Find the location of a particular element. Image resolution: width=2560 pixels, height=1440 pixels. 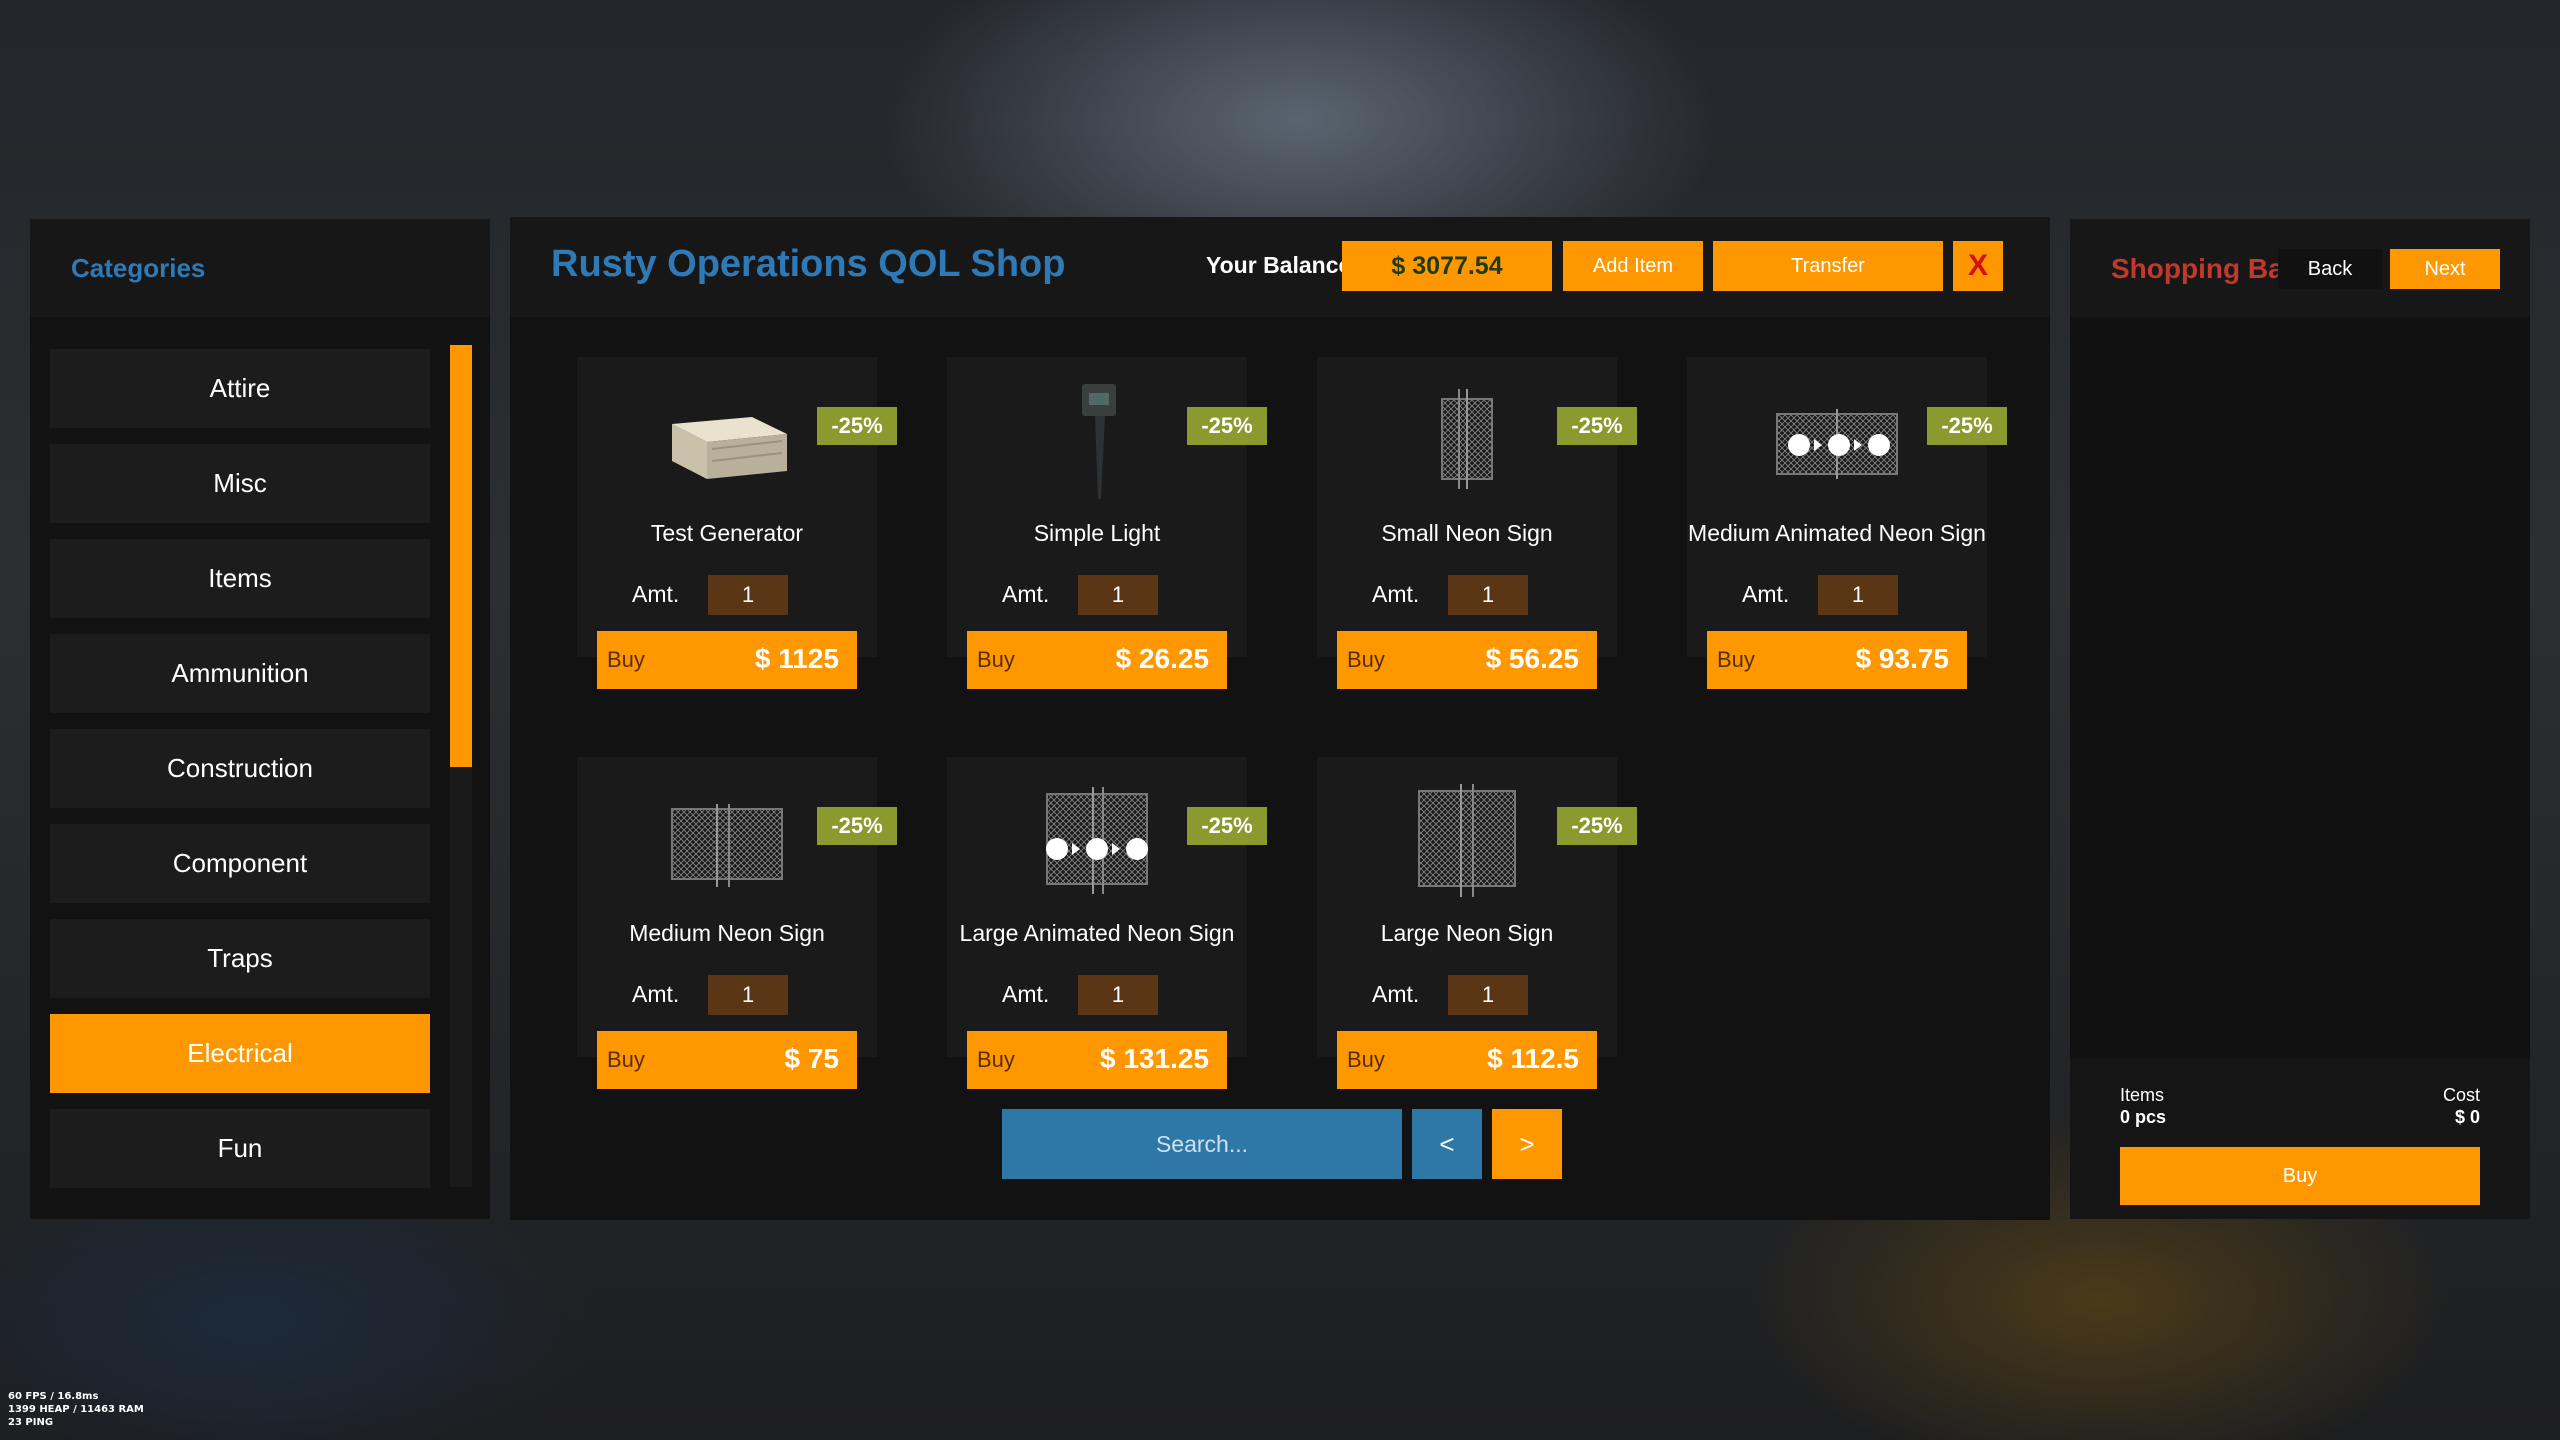

balance-label: Your Balance is located at coordinates (1279, 265).